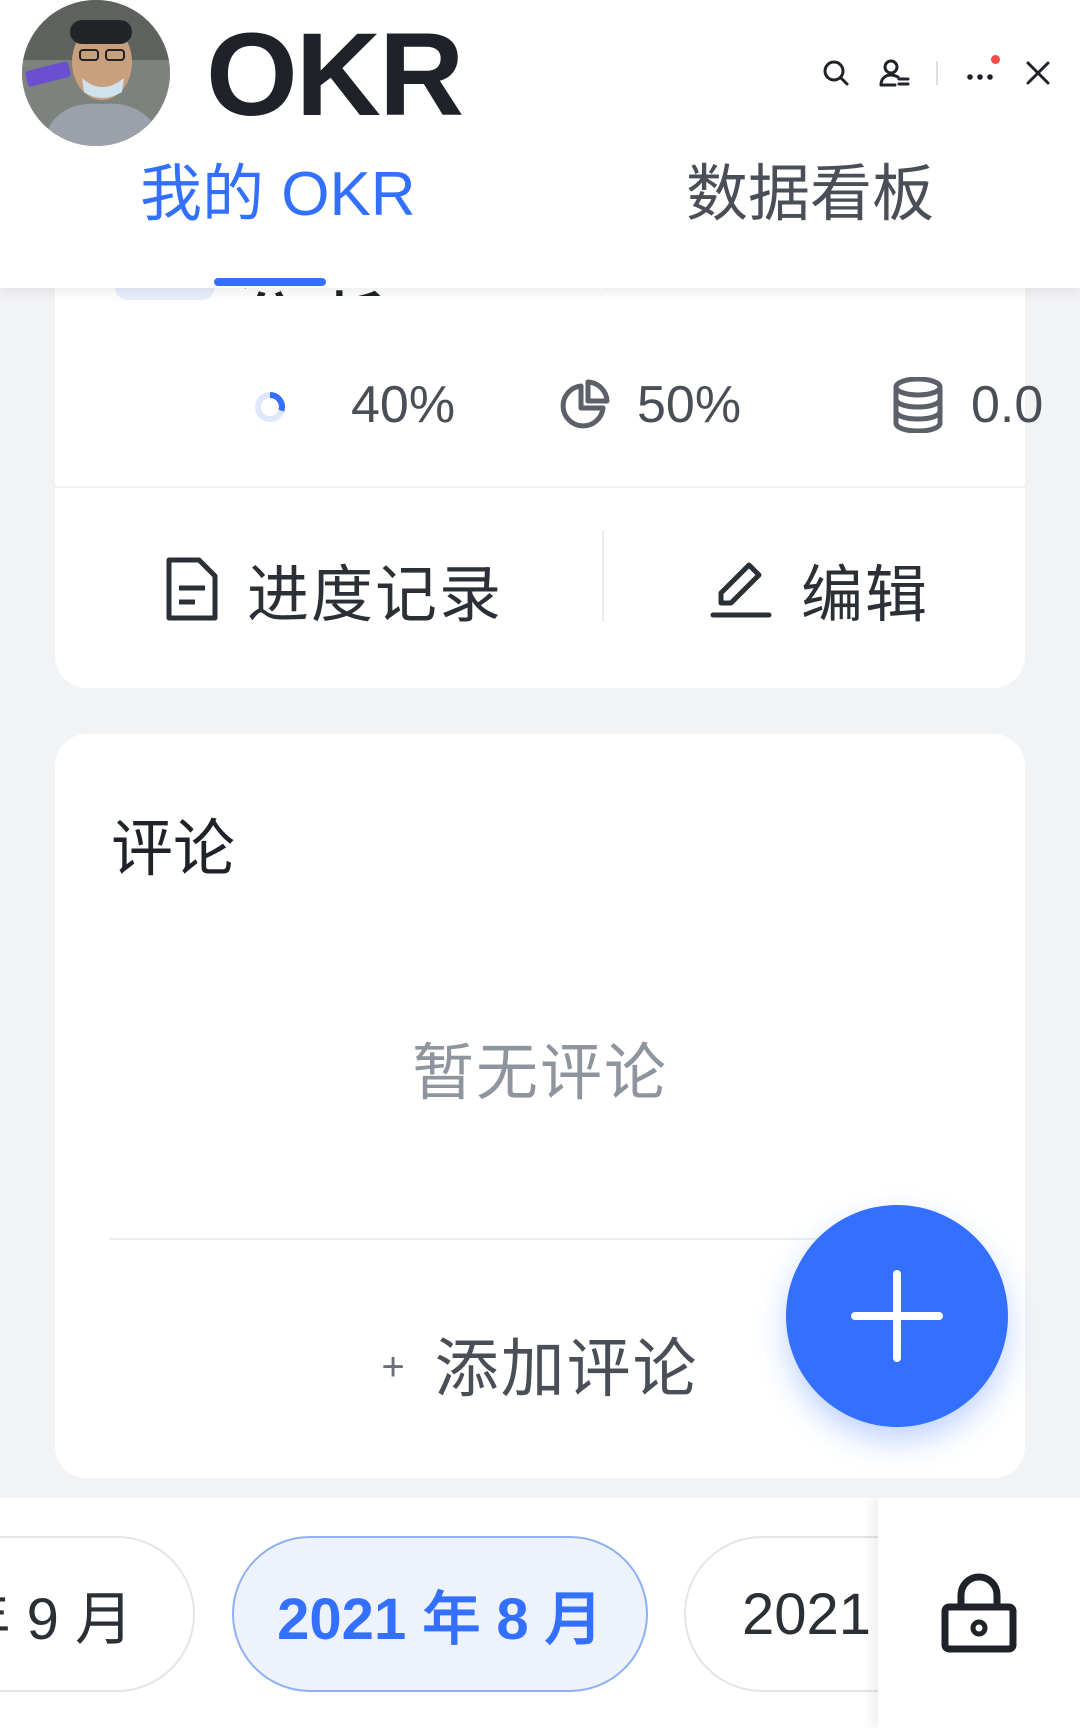  Describe the element at coordinates (549, 405) in the screenshot. I see `objective-stats: 40% 50% 0.0` at that location.